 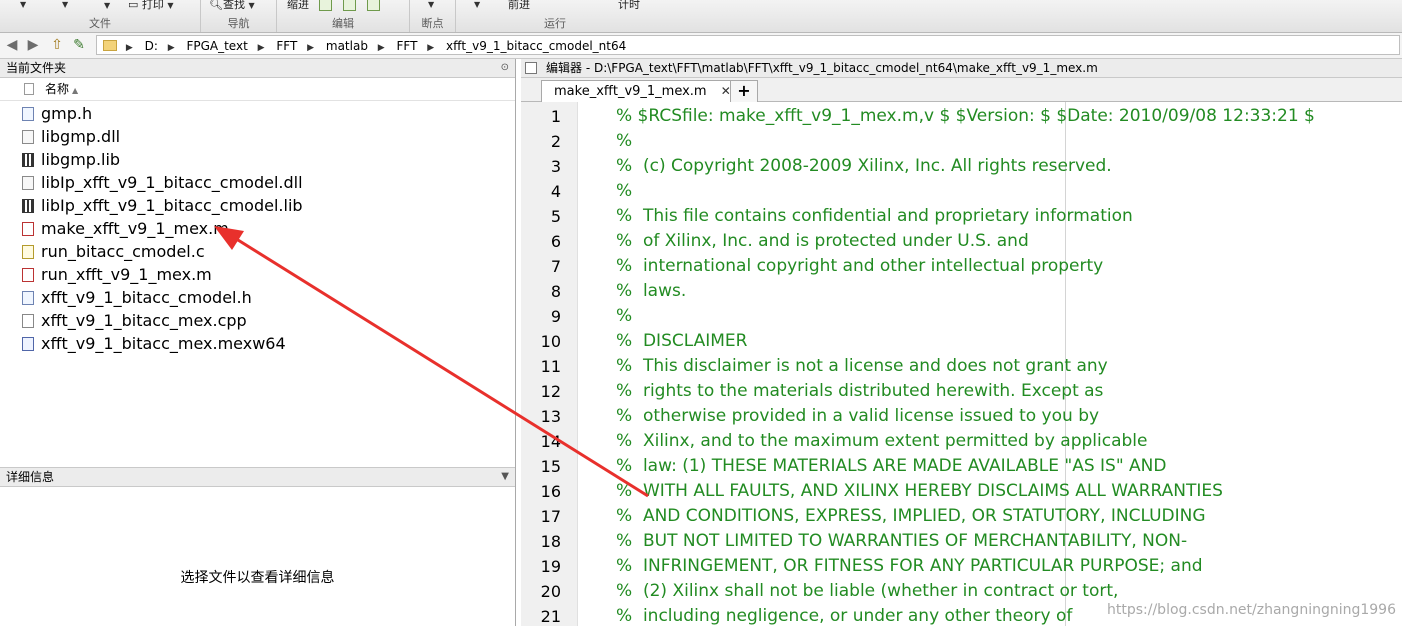 What do you see at coordinates (257, 159) in the screenshot?
I see `file-item: libgmp.lib` at bounding box center [257, 159].